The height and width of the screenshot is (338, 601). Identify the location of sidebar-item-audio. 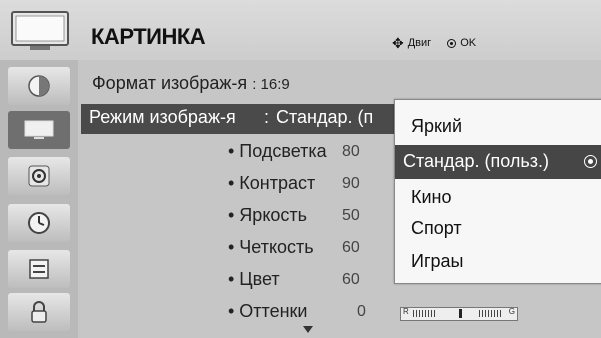
(39, 176).